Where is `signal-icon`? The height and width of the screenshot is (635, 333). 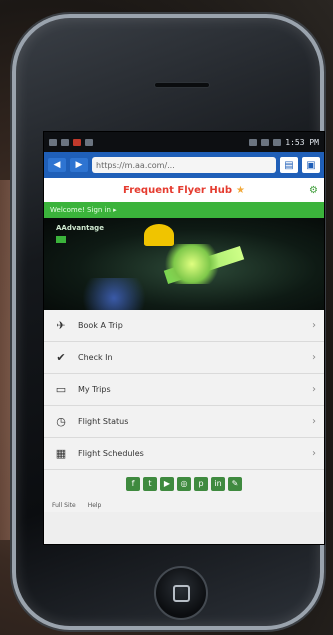 signal-icon is located at coordinates (265, 142).